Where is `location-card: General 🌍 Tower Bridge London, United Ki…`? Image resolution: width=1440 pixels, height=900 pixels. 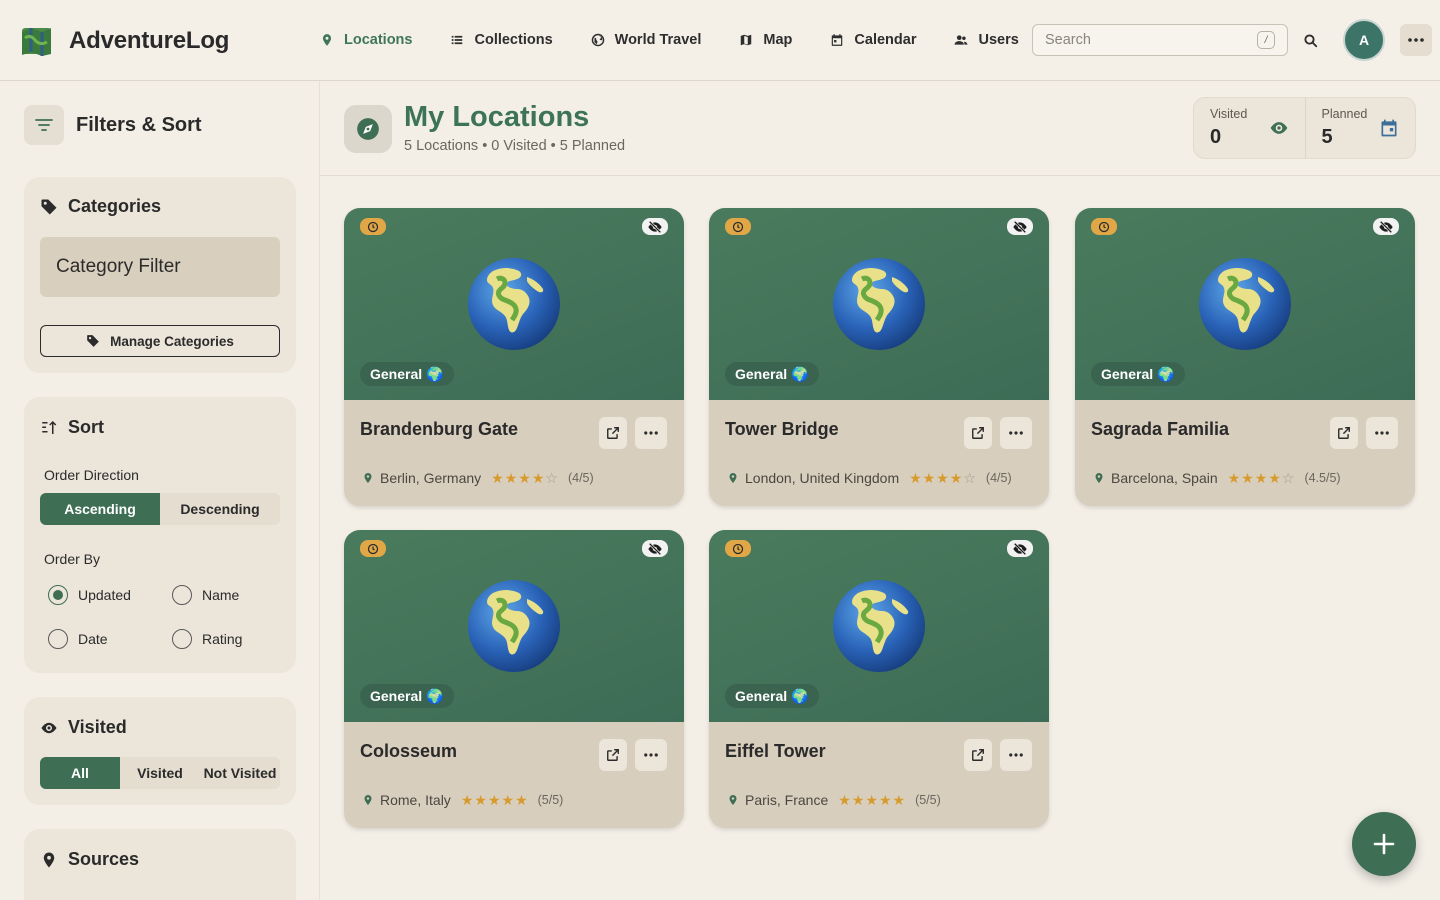 location-card: General 🌍 Tower Bridge London, United Ki… is located at coordinates (879, 357).